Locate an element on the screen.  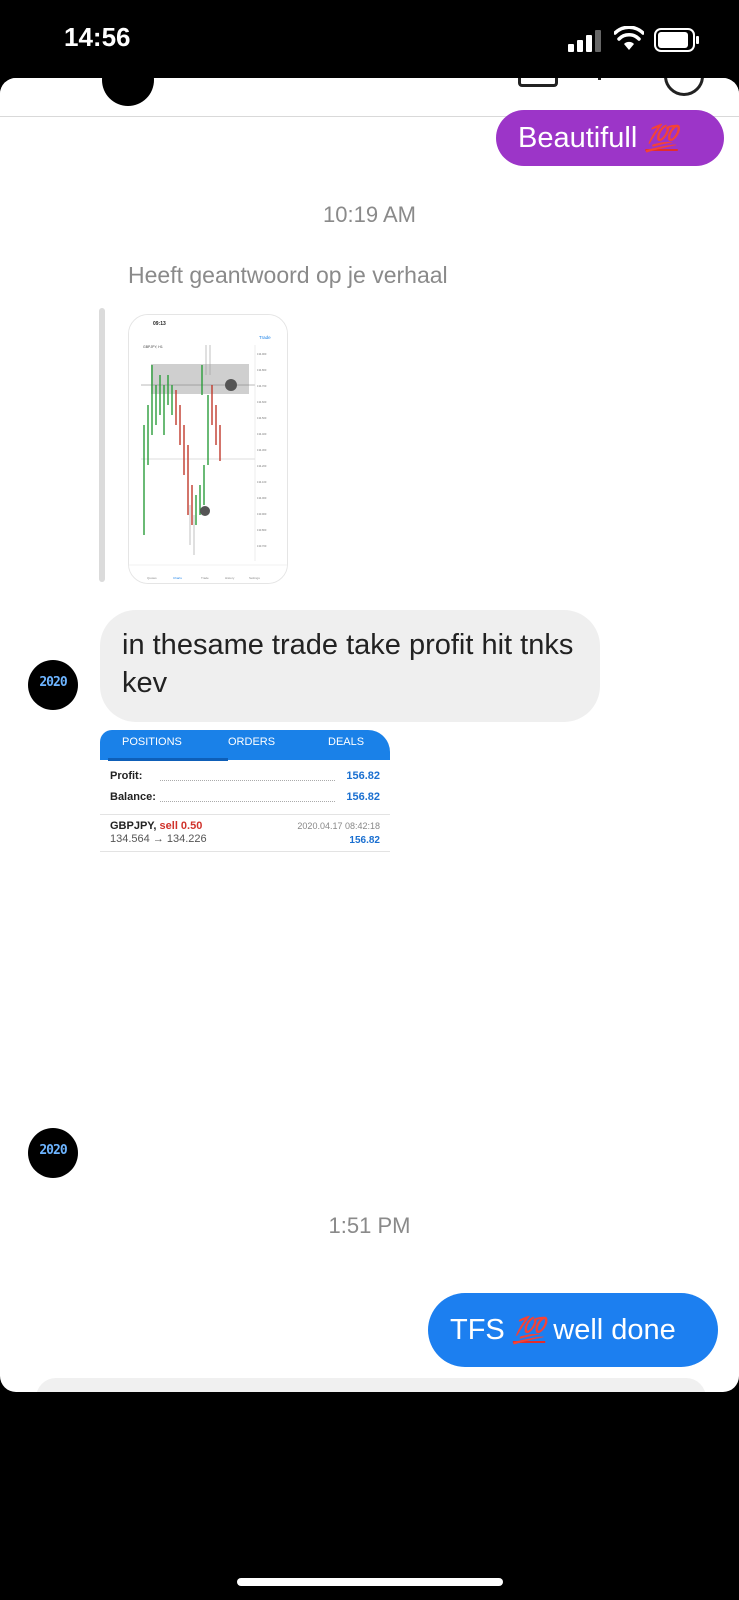
message-text-suffix: well done is located at coordinates (614, 1330).